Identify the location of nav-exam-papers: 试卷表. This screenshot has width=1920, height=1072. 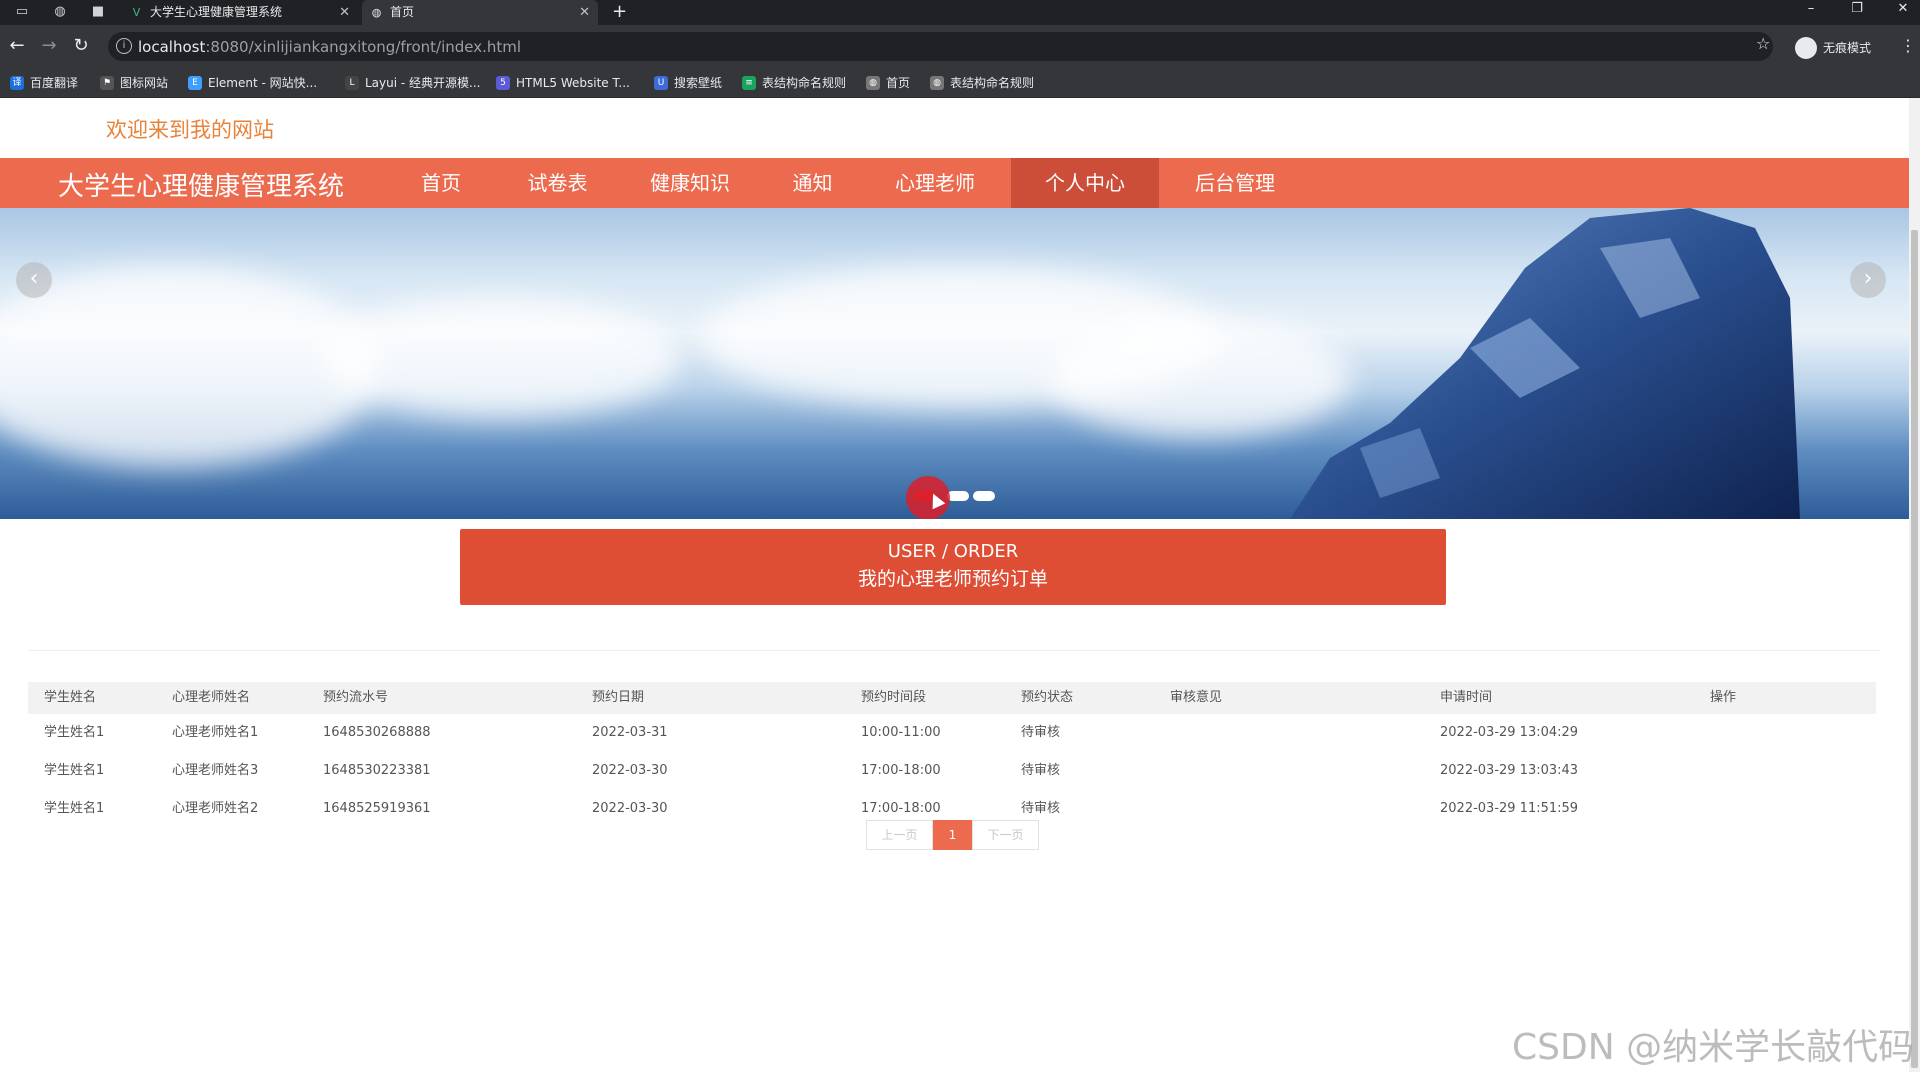
(557, 183).